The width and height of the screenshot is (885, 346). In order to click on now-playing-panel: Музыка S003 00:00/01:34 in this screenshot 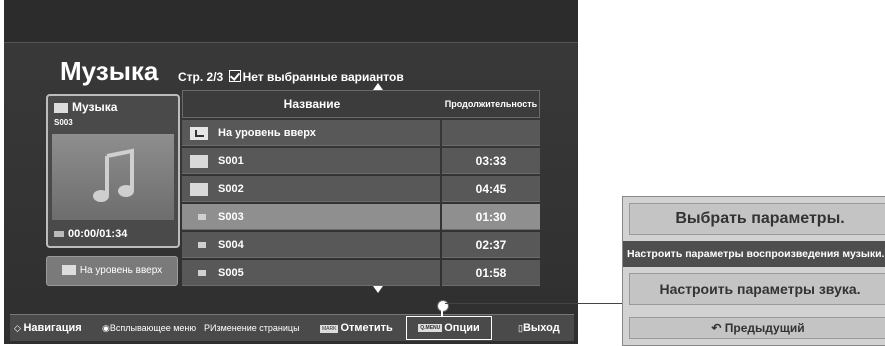, I will do `click(113, 171)`.